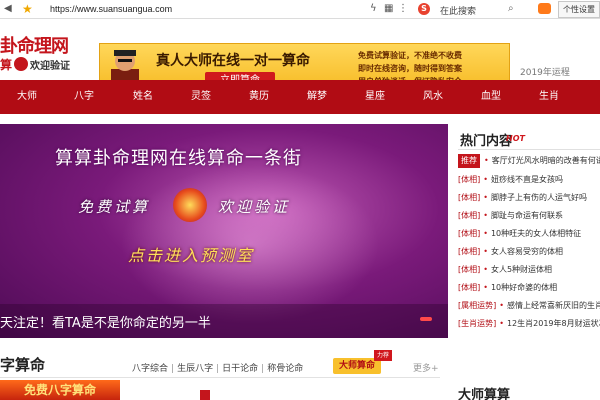 This screenshot has width=600, height=400. Describe the element at coordinates (84, 97) in the screenshot. I see `nav-item-bazi: 八字` at that location.